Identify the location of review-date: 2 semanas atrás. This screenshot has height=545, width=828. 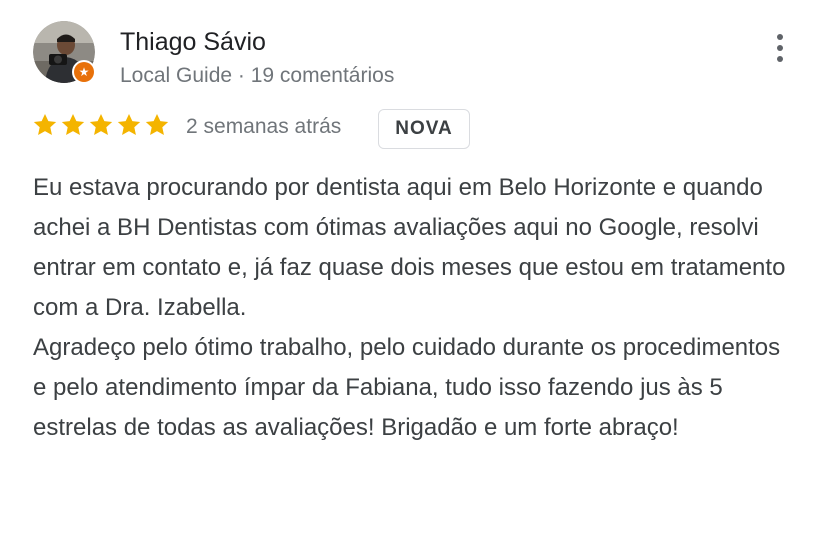
(264, 126).